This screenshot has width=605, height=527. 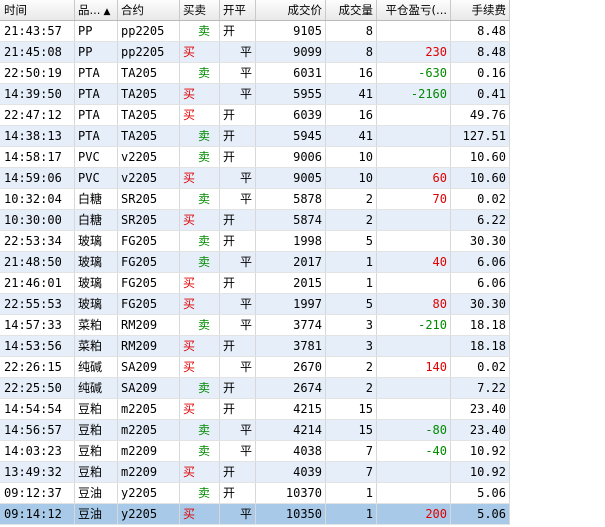 What do you see at coordinates (37, 73) in the screenshot?
I see `cell-time: 22:50:19` at bounding box center [37, 73].